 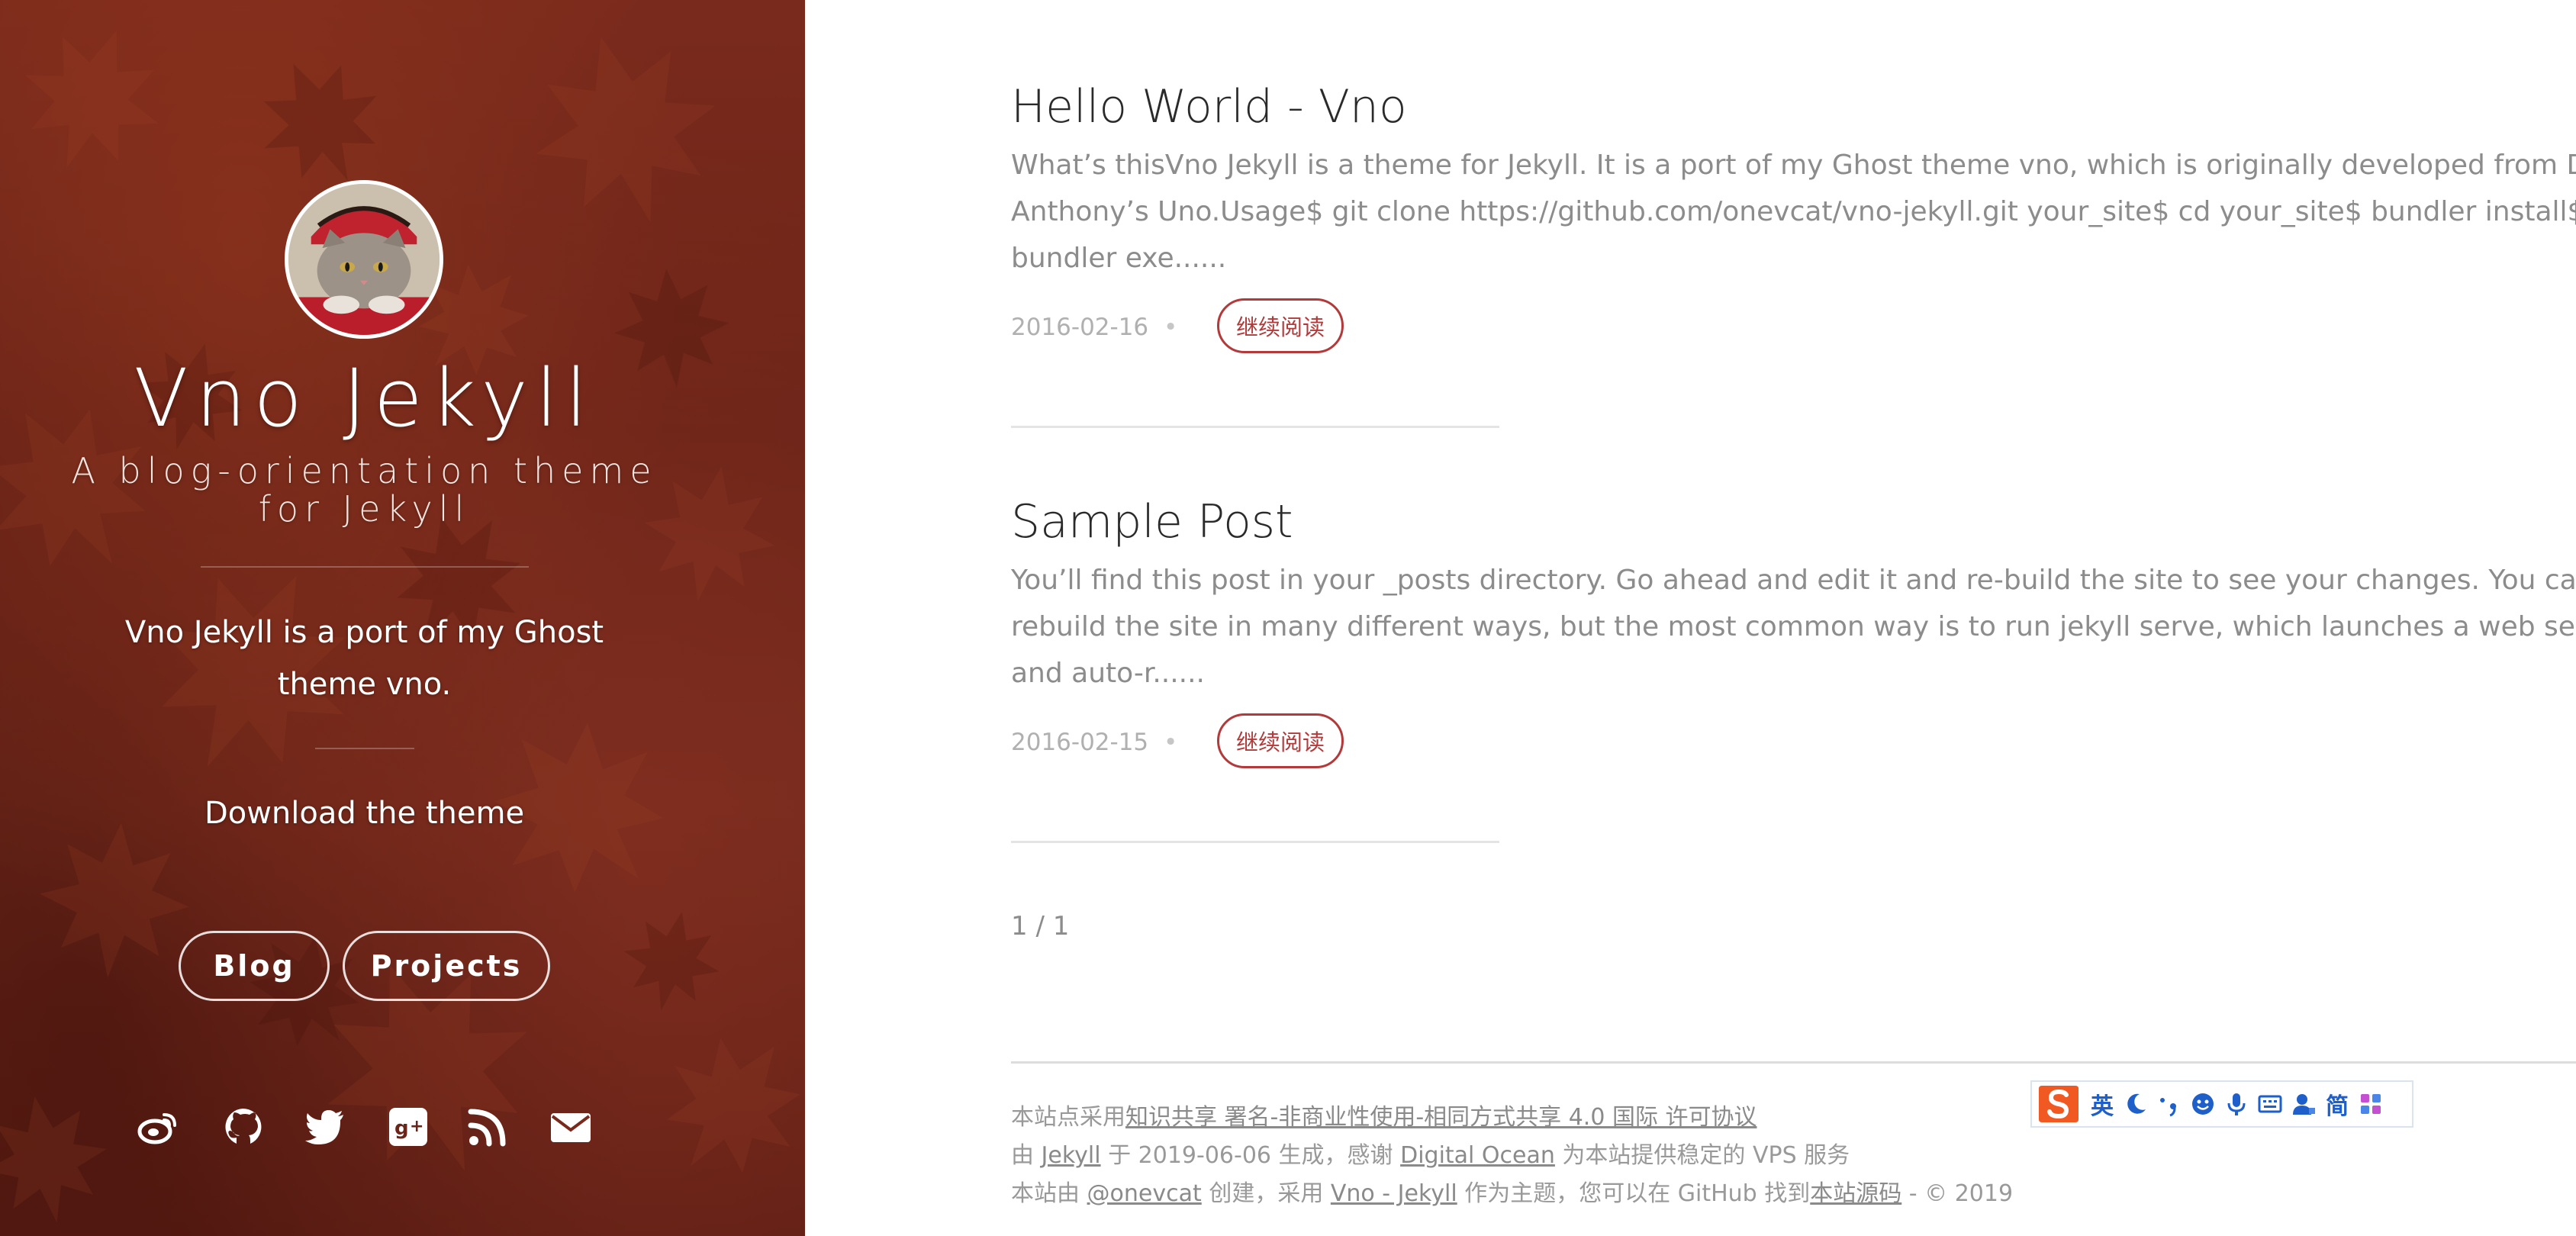 What do you see at coordinates (2337, 1104) in the screenshot?
I see `ime-mode-toggle: 简` at bounding box center [2337, 1104].